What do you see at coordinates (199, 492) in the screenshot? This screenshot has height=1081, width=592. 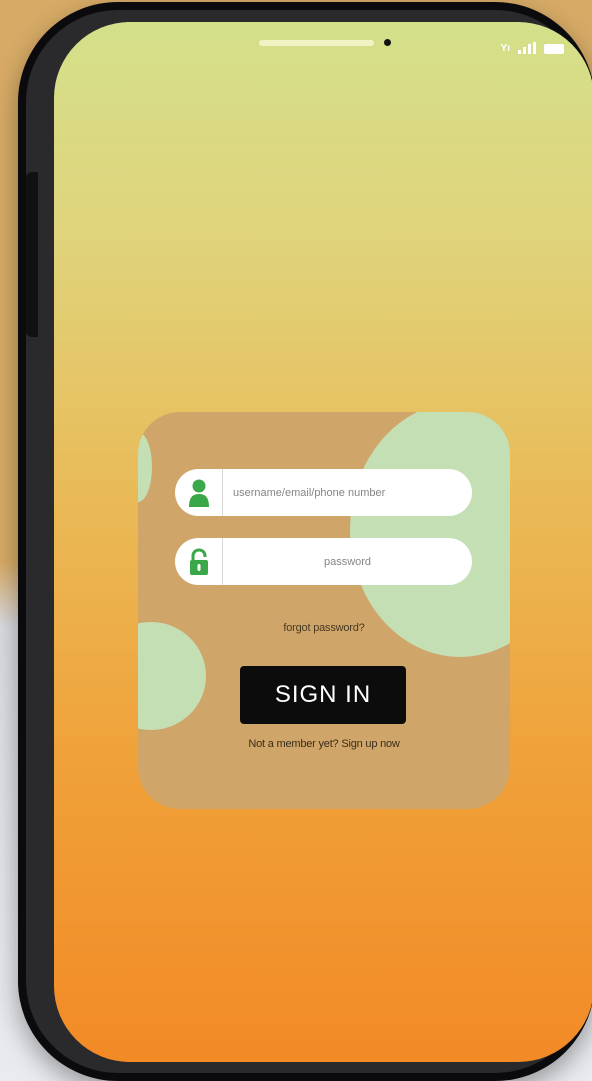 I see `user-icon` at bounding box center [199, 492].